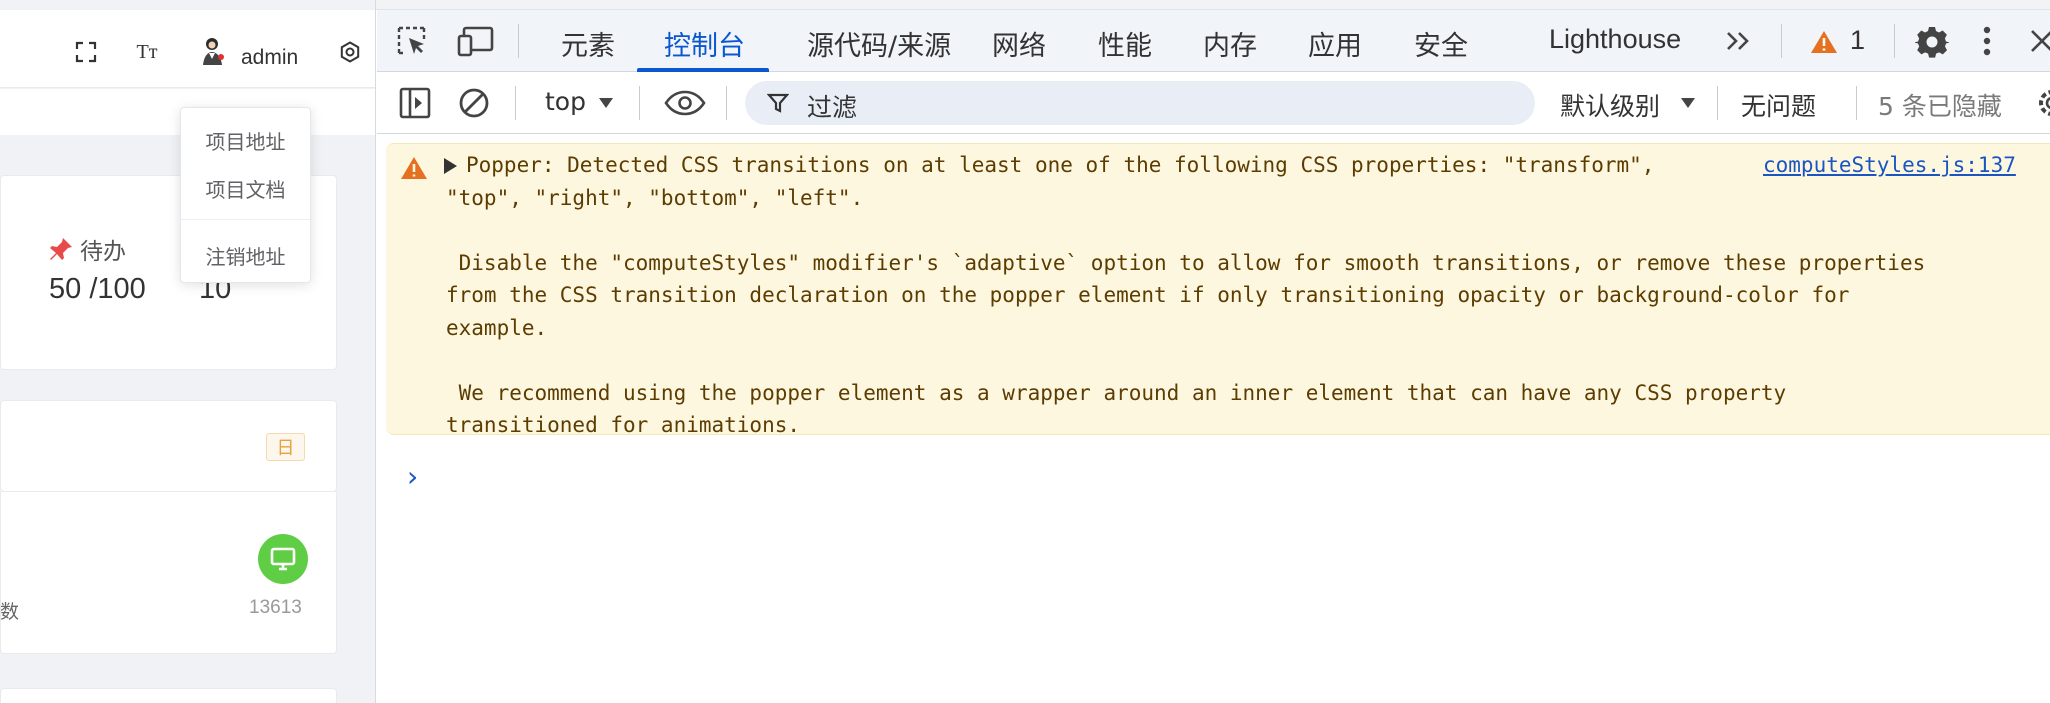 The width and height of the screenshot is (2050, 703). I want to click on inspect-element-icon, so click(412, 41).